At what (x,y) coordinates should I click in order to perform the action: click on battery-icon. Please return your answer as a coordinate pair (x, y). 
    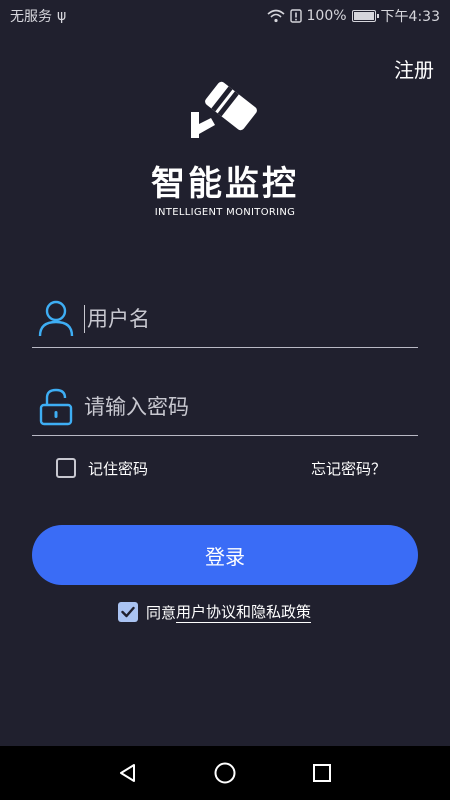
    Looking at the image, I should click on (365, 16).